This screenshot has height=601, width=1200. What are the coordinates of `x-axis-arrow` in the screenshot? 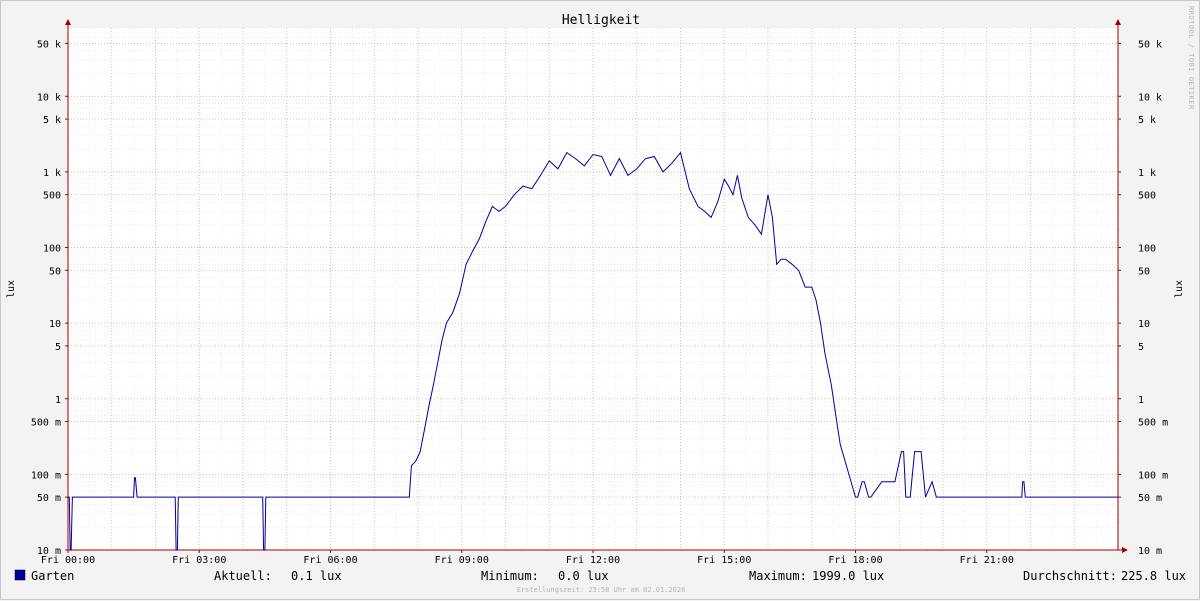 It's located at (1125, 550).